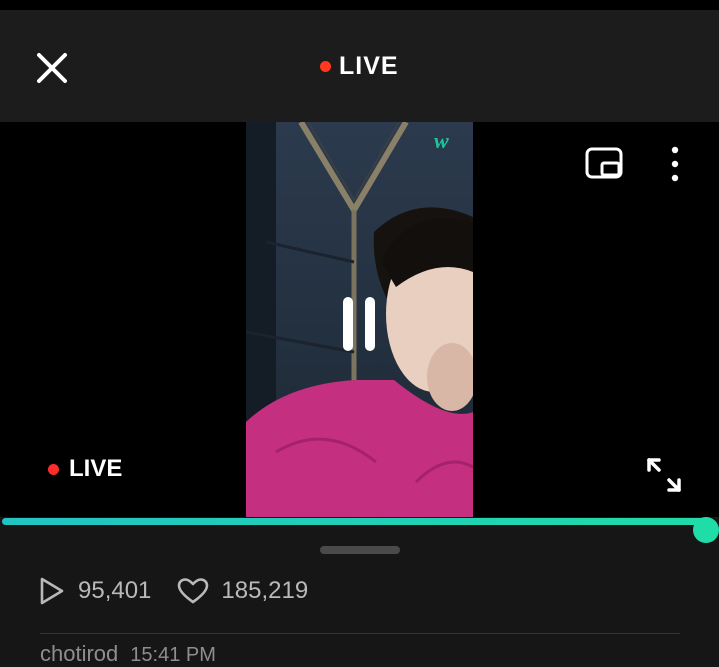 The width and height of the screenshot is (719, 667). What do you see at coordinates (605, 164) in the screenshot?
I see `picture-in-picture-icon` at bounding box center [605, 164].